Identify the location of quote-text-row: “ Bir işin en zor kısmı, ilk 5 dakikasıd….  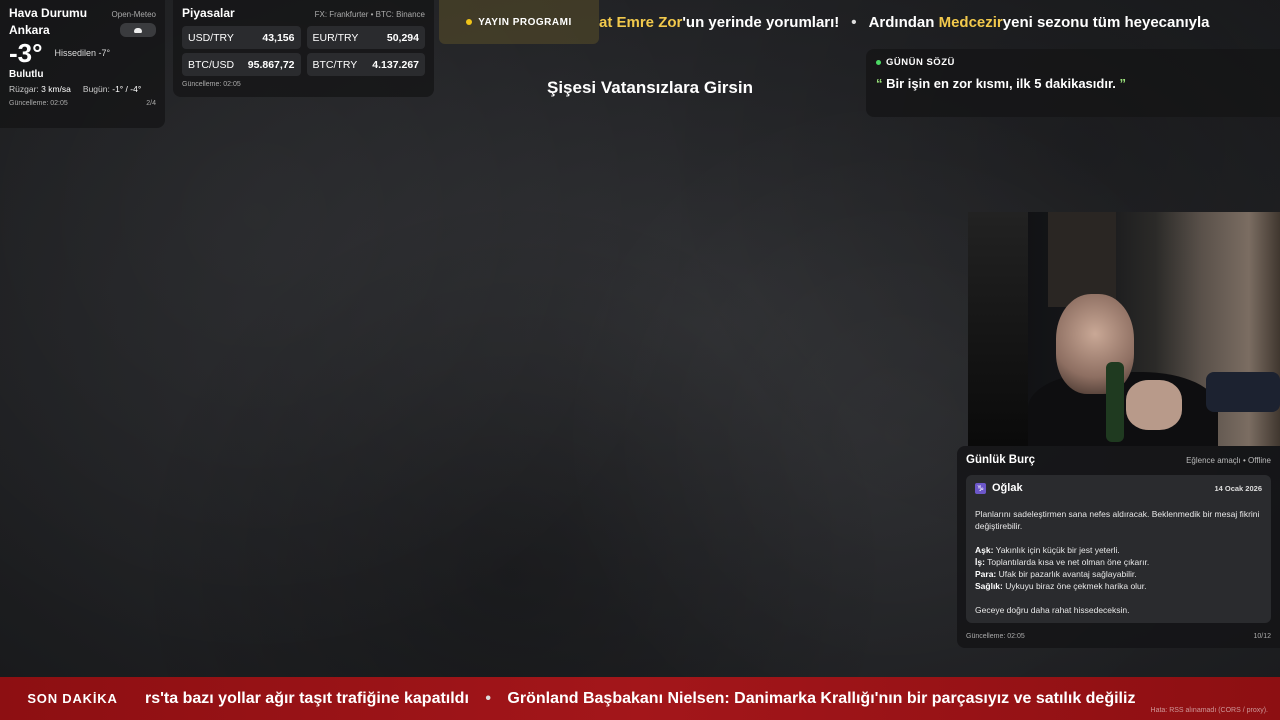
(1073, 83).